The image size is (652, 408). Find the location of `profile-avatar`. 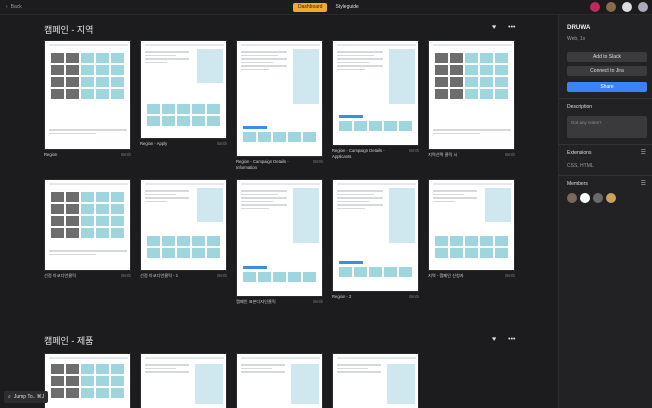

profile-avatar is located at coordinates (643, 7).